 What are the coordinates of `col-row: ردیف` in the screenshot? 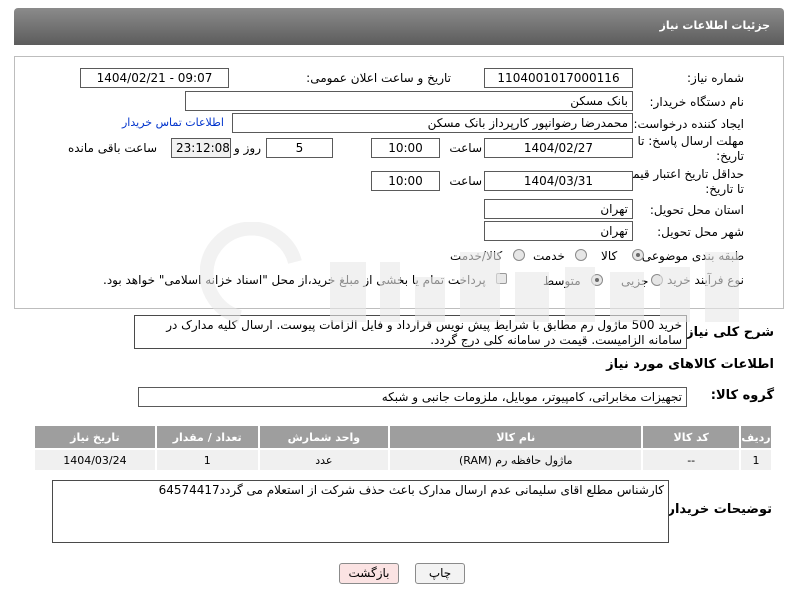 It's located at (756, 437).